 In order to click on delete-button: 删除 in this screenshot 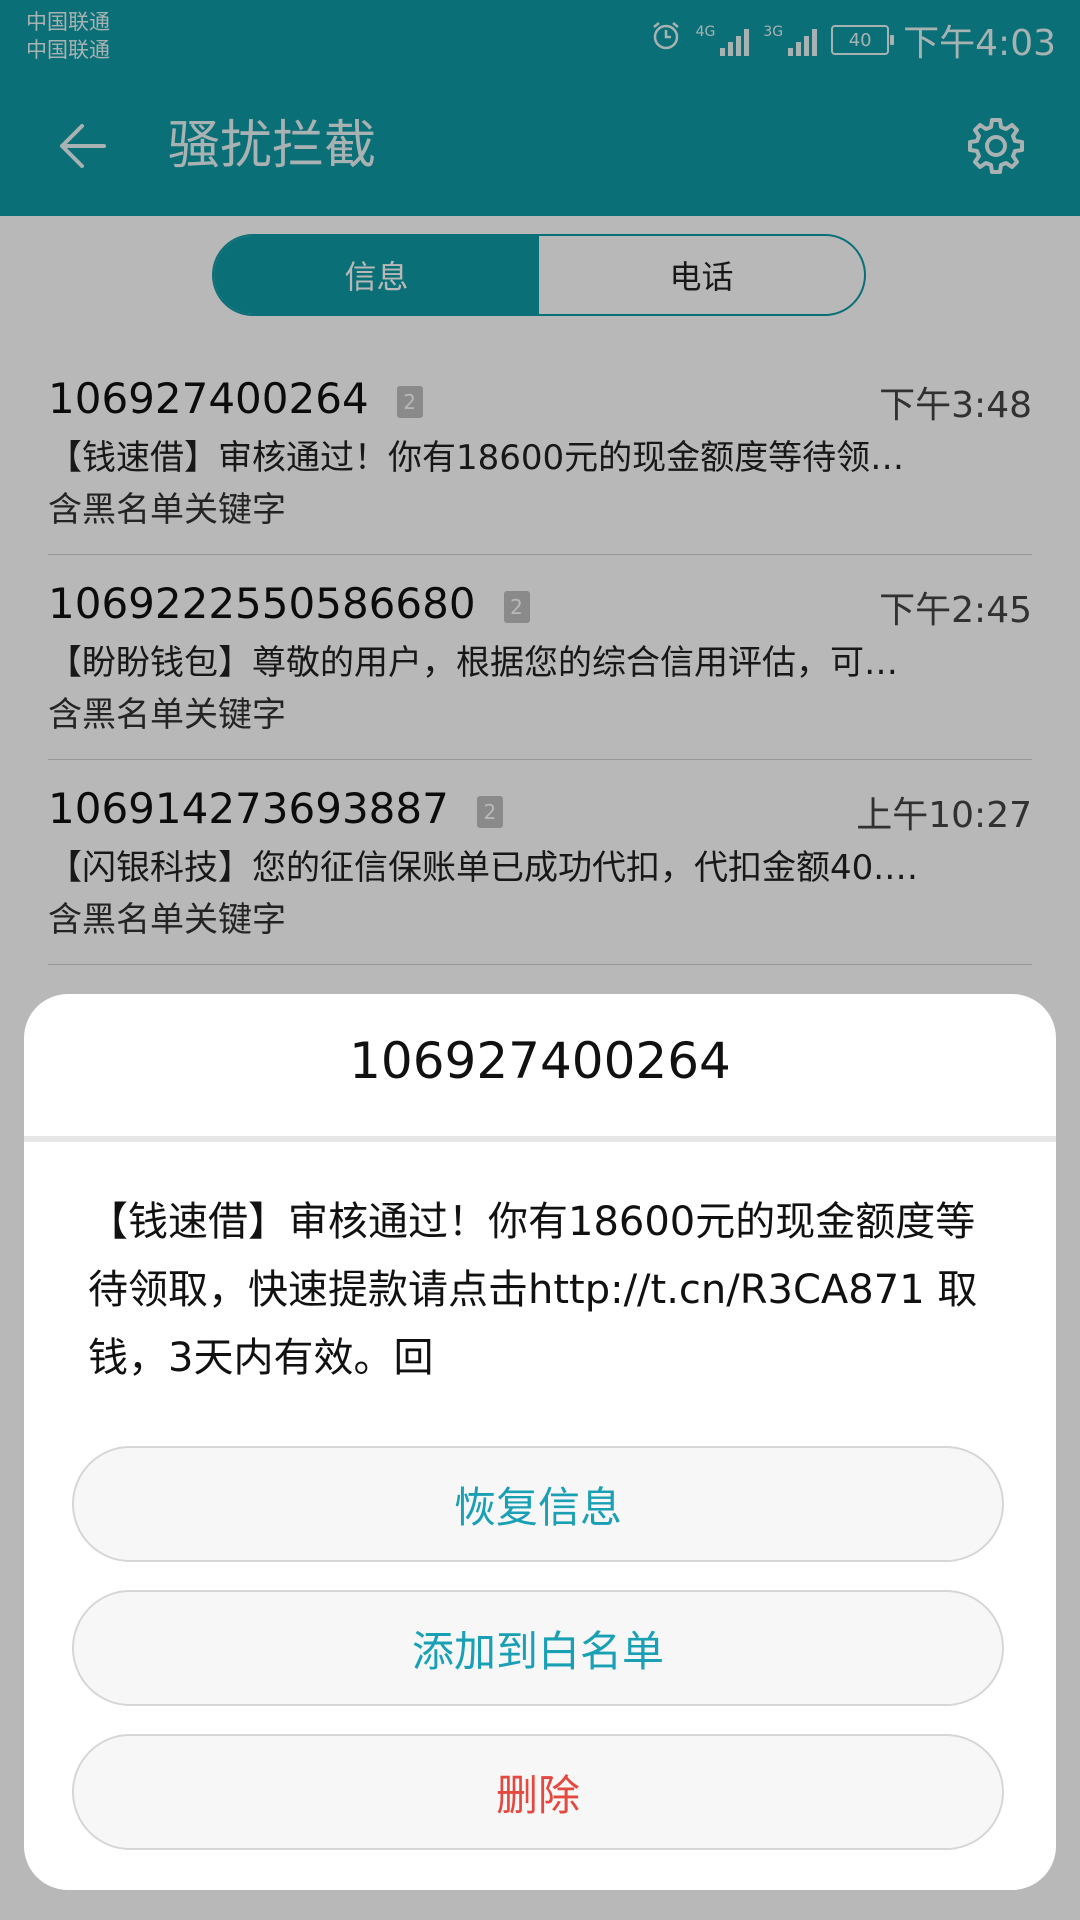, I will do `click(538, 1792)`.